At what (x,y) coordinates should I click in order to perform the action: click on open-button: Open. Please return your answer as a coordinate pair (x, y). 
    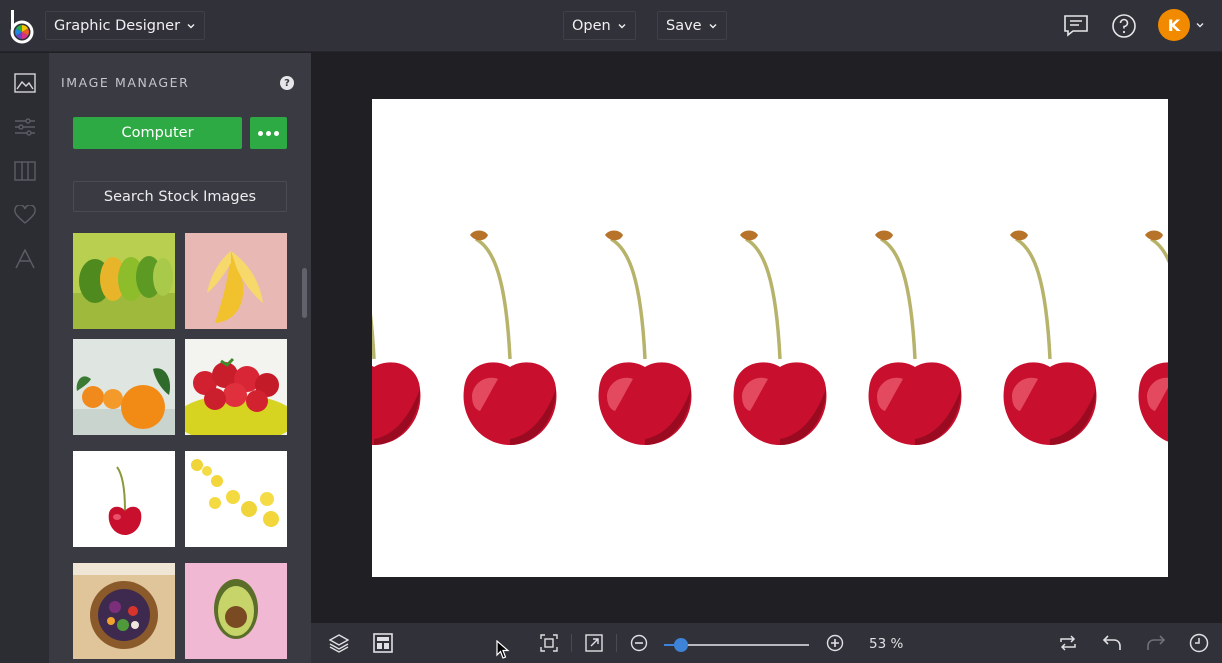
    Looking at the image, I should click on (599, 25).